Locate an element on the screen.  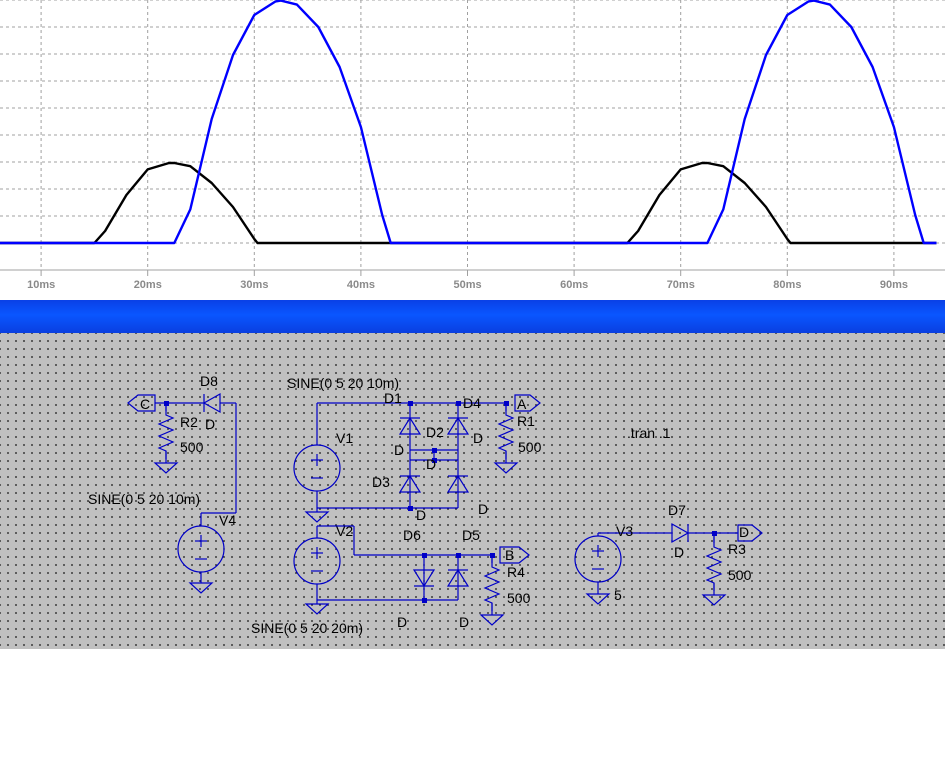
label-d6: D6 is located at coordinates (412, 535).